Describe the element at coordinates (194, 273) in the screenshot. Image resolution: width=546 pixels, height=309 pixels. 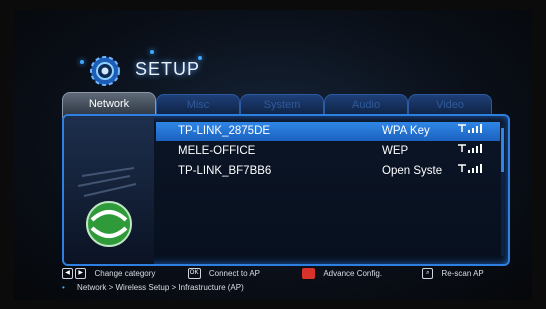
I see `ok-key-icon: OK` at that location.